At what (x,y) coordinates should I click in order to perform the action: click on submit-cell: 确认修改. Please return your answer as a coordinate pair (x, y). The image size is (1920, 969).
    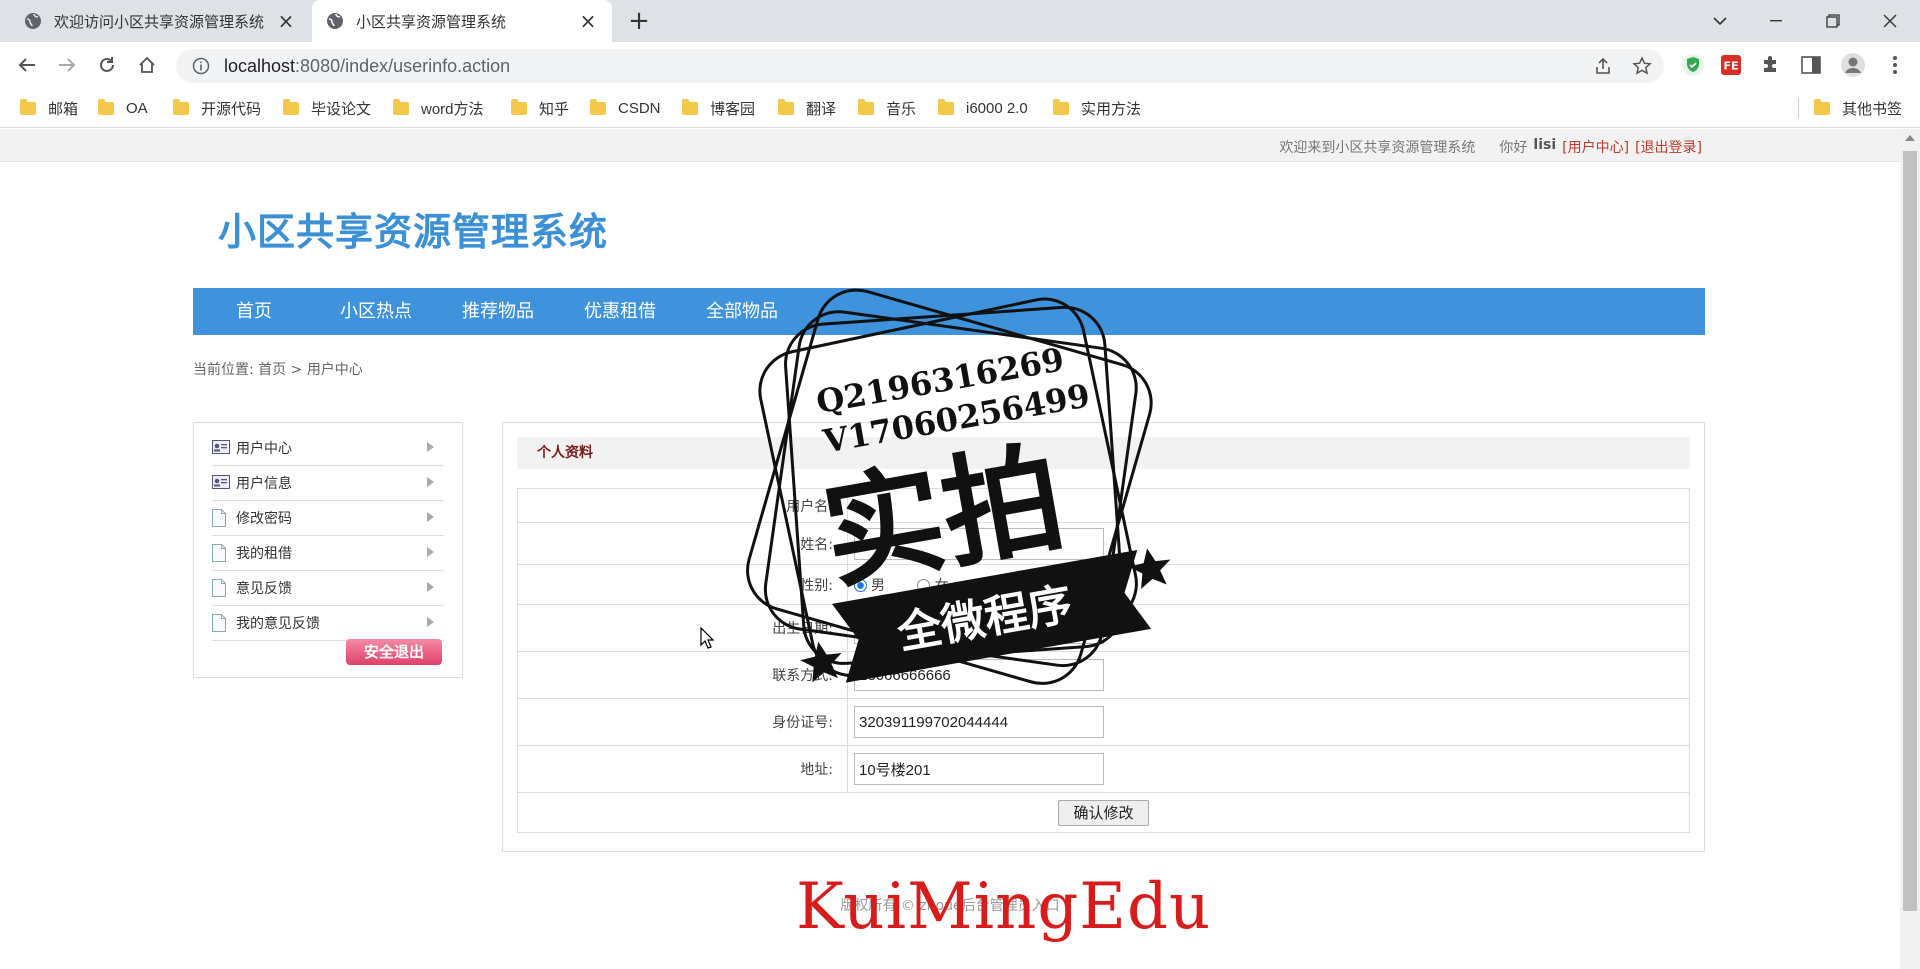
    Looking at the image, I should click on (1103, 812).